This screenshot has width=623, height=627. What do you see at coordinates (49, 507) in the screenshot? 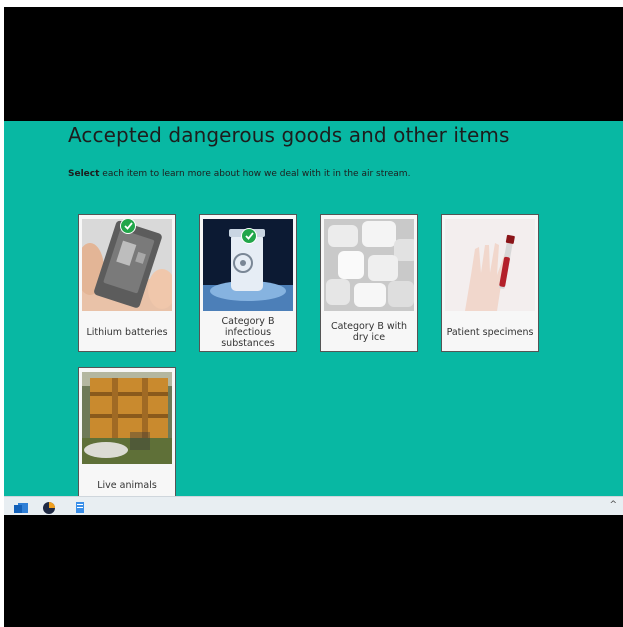
I see `browser-icon` at bounding box center [49, 507].